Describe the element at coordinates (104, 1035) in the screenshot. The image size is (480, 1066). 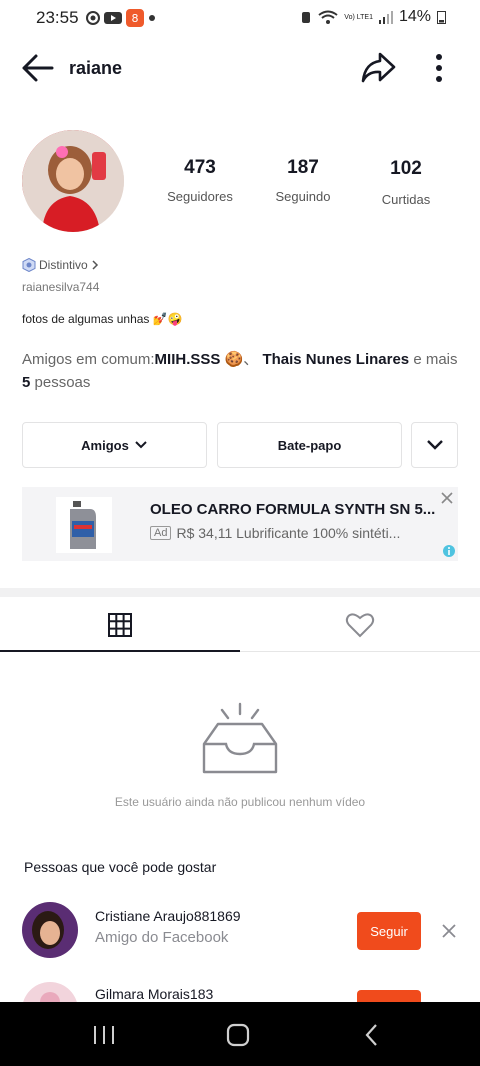
I see `recent-apps-icon` at that location.